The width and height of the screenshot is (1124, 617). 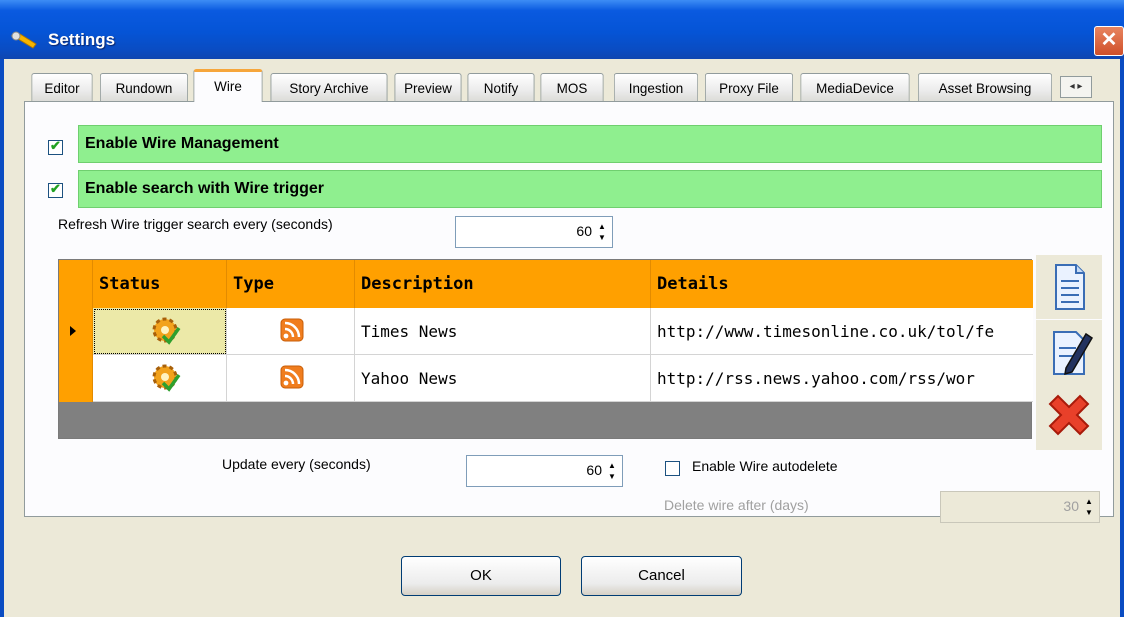 What do you see at coordinates (584, 231) in the screenshot?
I see `refresh-interval-value: 60` at bounding box center [584, 231].